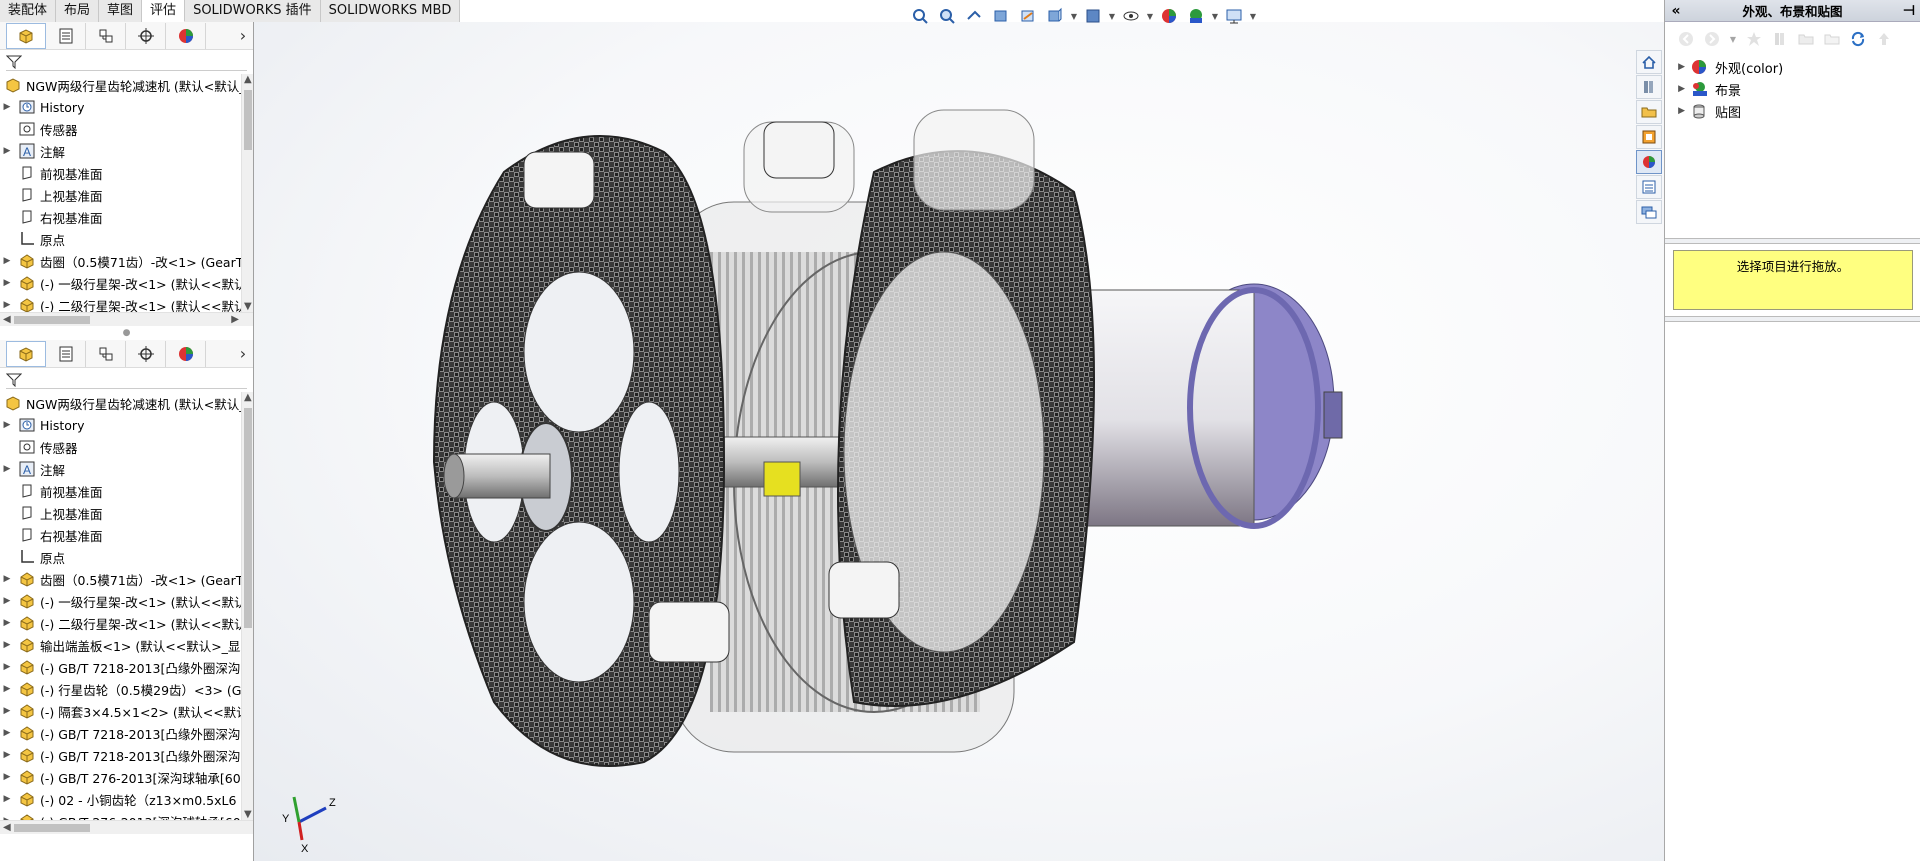  What do you see at coordinates (126, 557) in the screenshot?
I see `tree-item: 原点` at bounding box center [126, 557].